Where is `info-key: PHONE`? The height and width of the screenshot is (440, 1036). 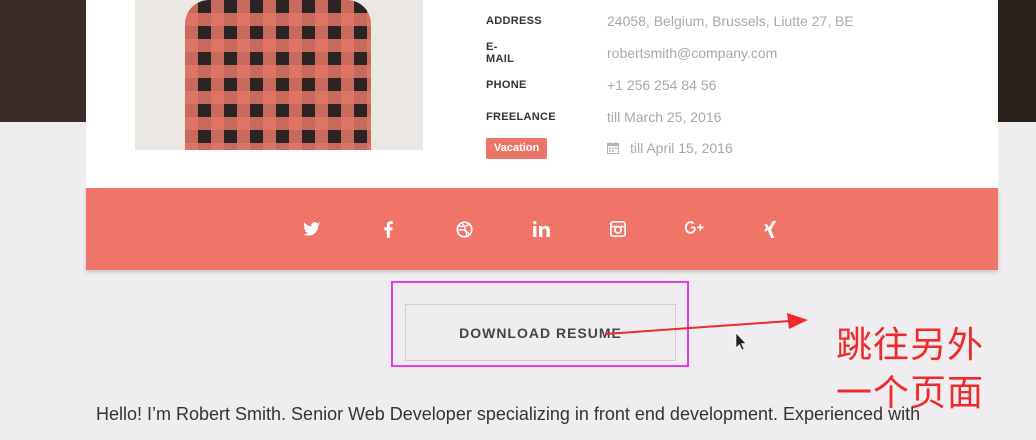 info-key: PHONE is located at coordinates (506, 85).